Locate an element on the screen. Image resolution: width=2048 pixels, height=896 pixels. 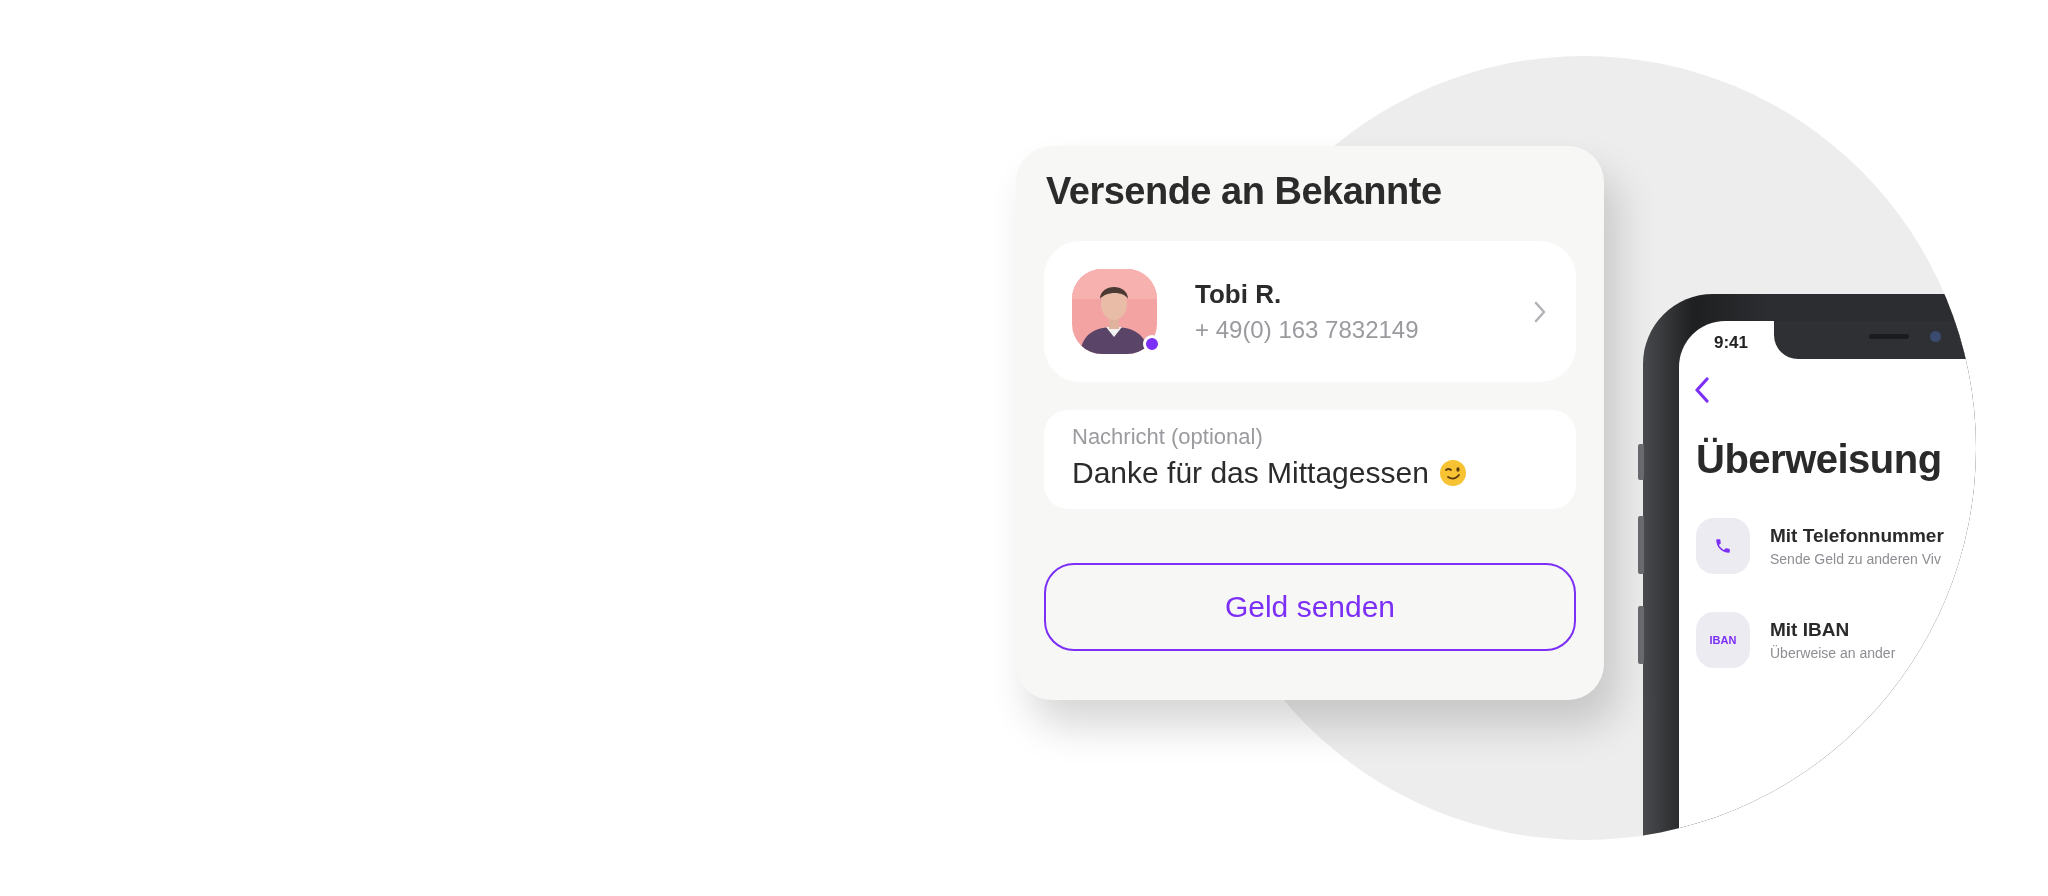
message-label: Nachricht (optional) is located at coordinates (1168, 437).